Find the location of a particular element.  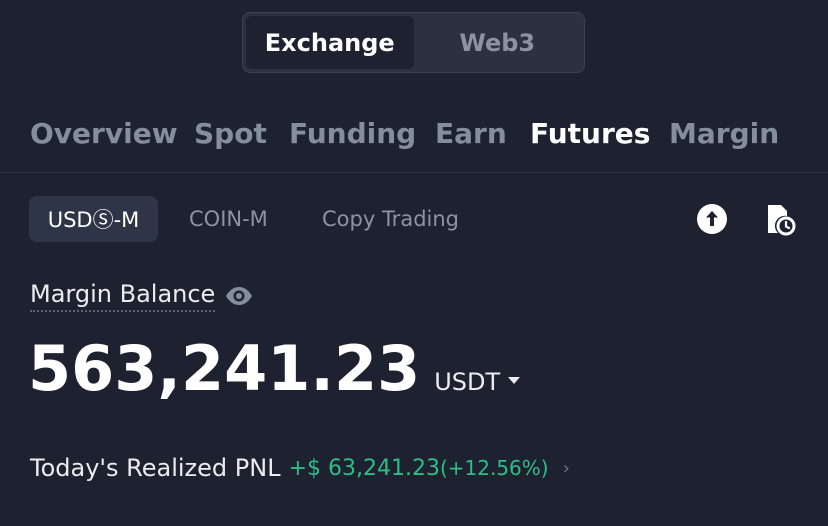

margin-balance-label: Margin Balance is located at coordinates (123, 296).